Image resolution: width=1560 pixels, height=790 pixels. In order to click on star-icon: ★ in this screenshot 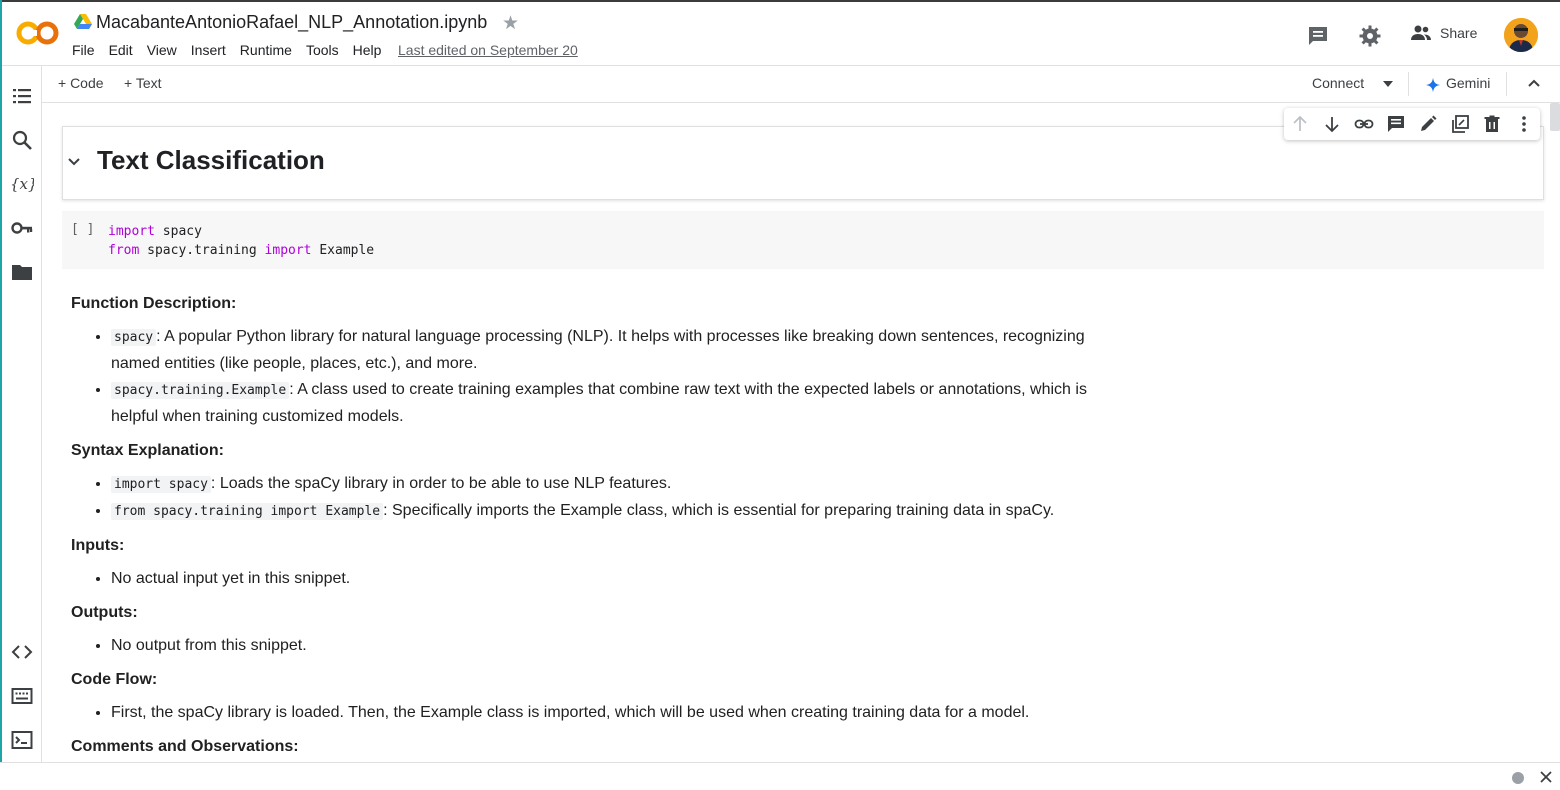, I will do `click(510, 23)`.